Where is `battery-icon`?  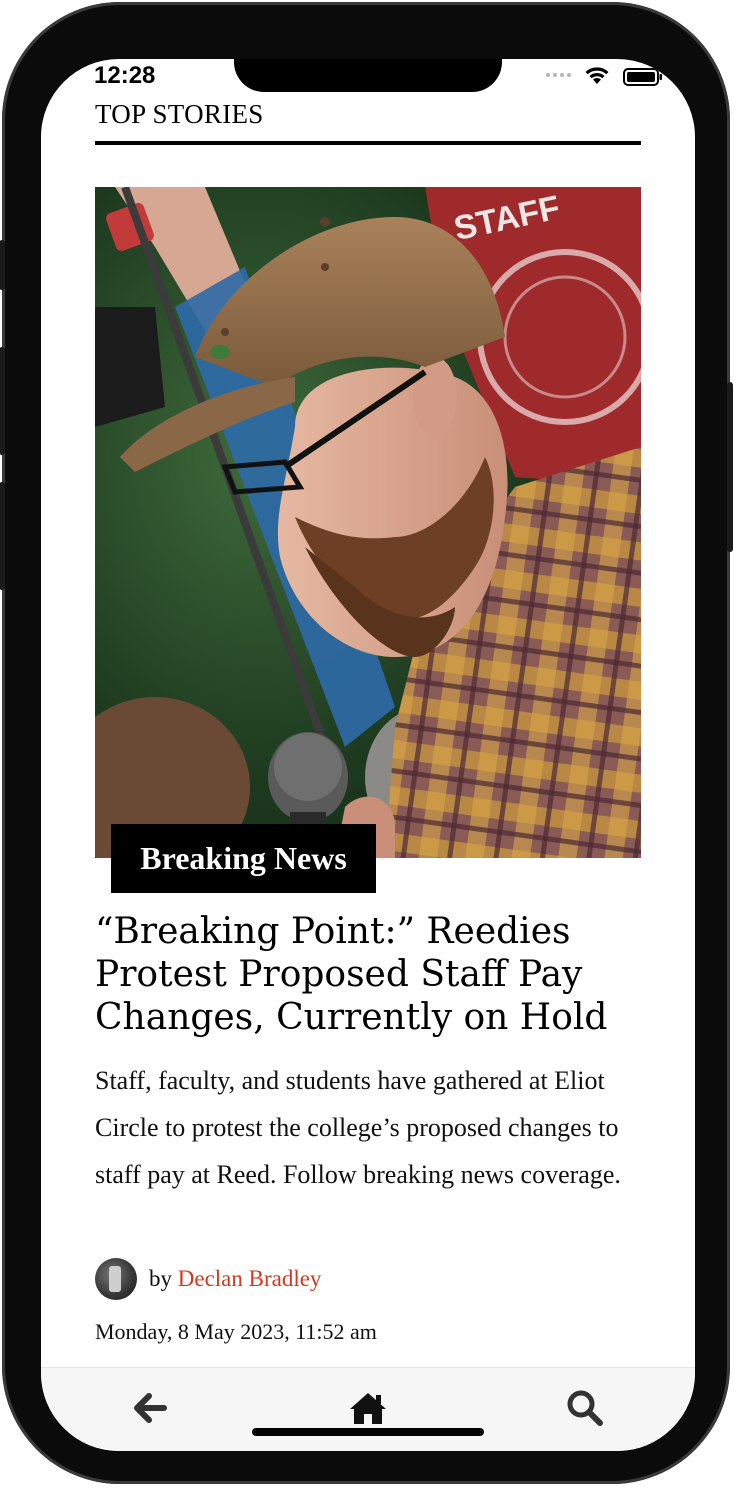 battery-icon is located at coordinates (642, 77).